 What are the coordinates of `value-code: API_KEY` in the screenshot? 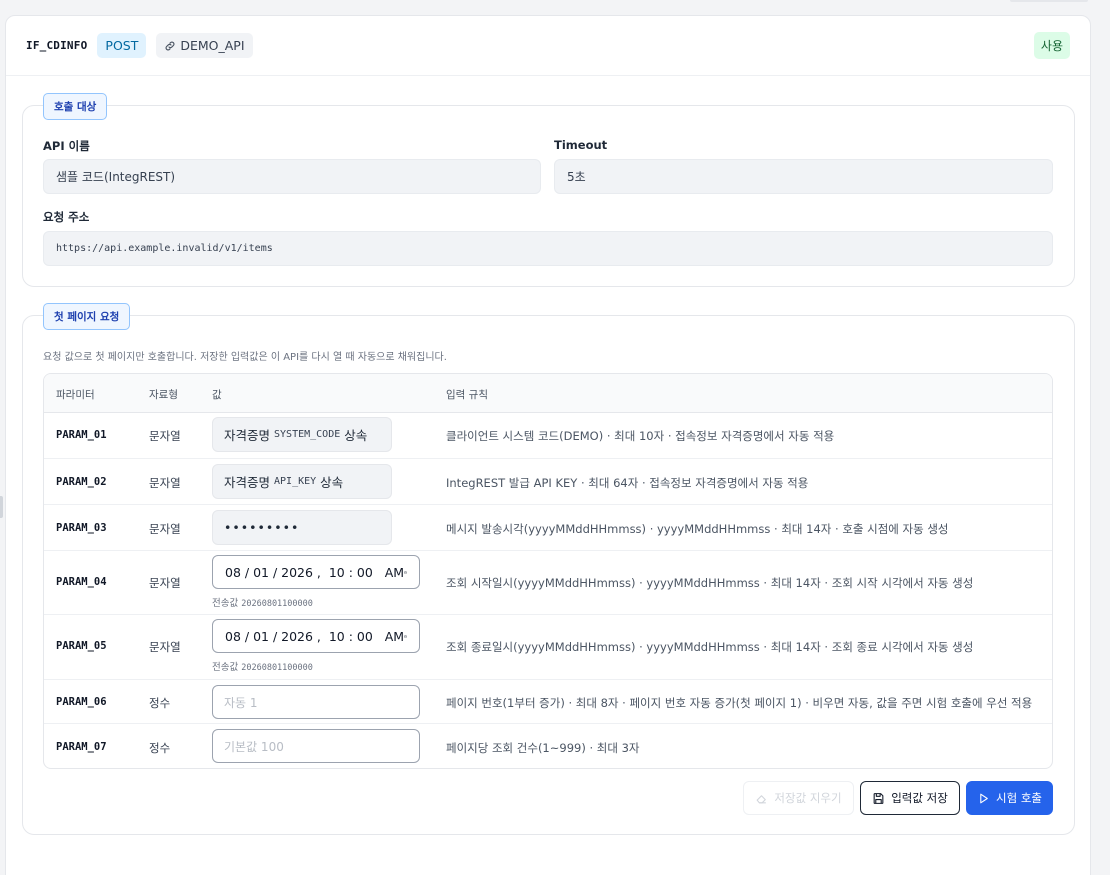 It's located at (295, 481).